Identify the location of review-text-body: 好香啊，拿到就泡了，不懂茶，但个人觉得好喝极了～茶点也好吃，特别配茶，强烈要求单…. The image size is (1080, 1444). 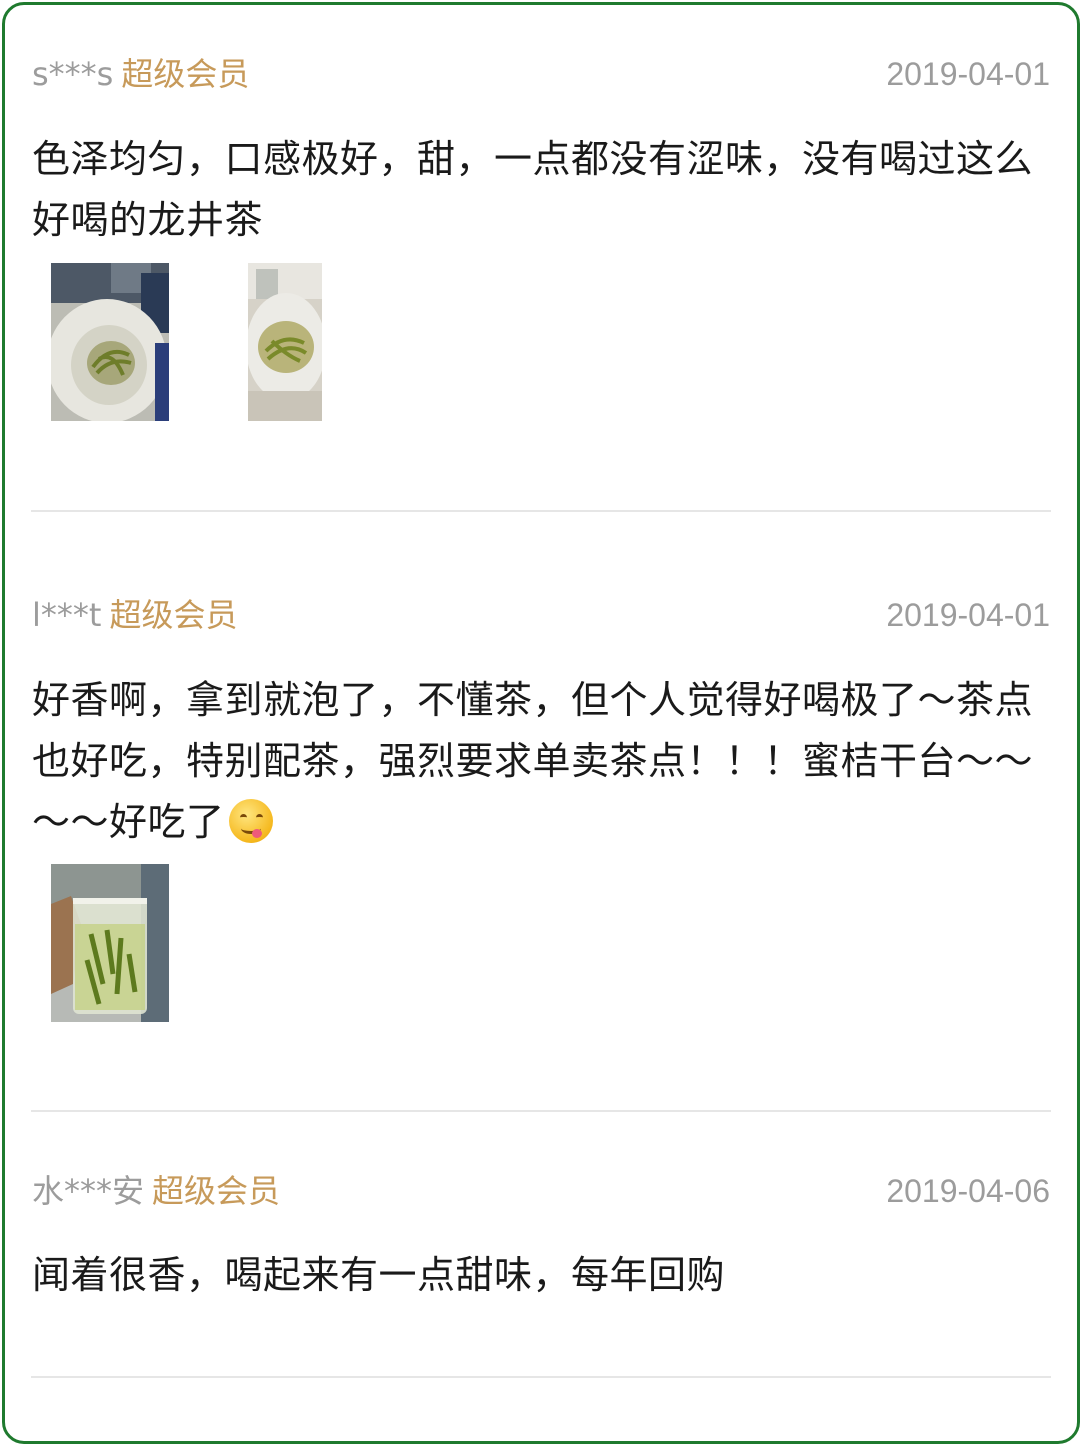
(533, 761).